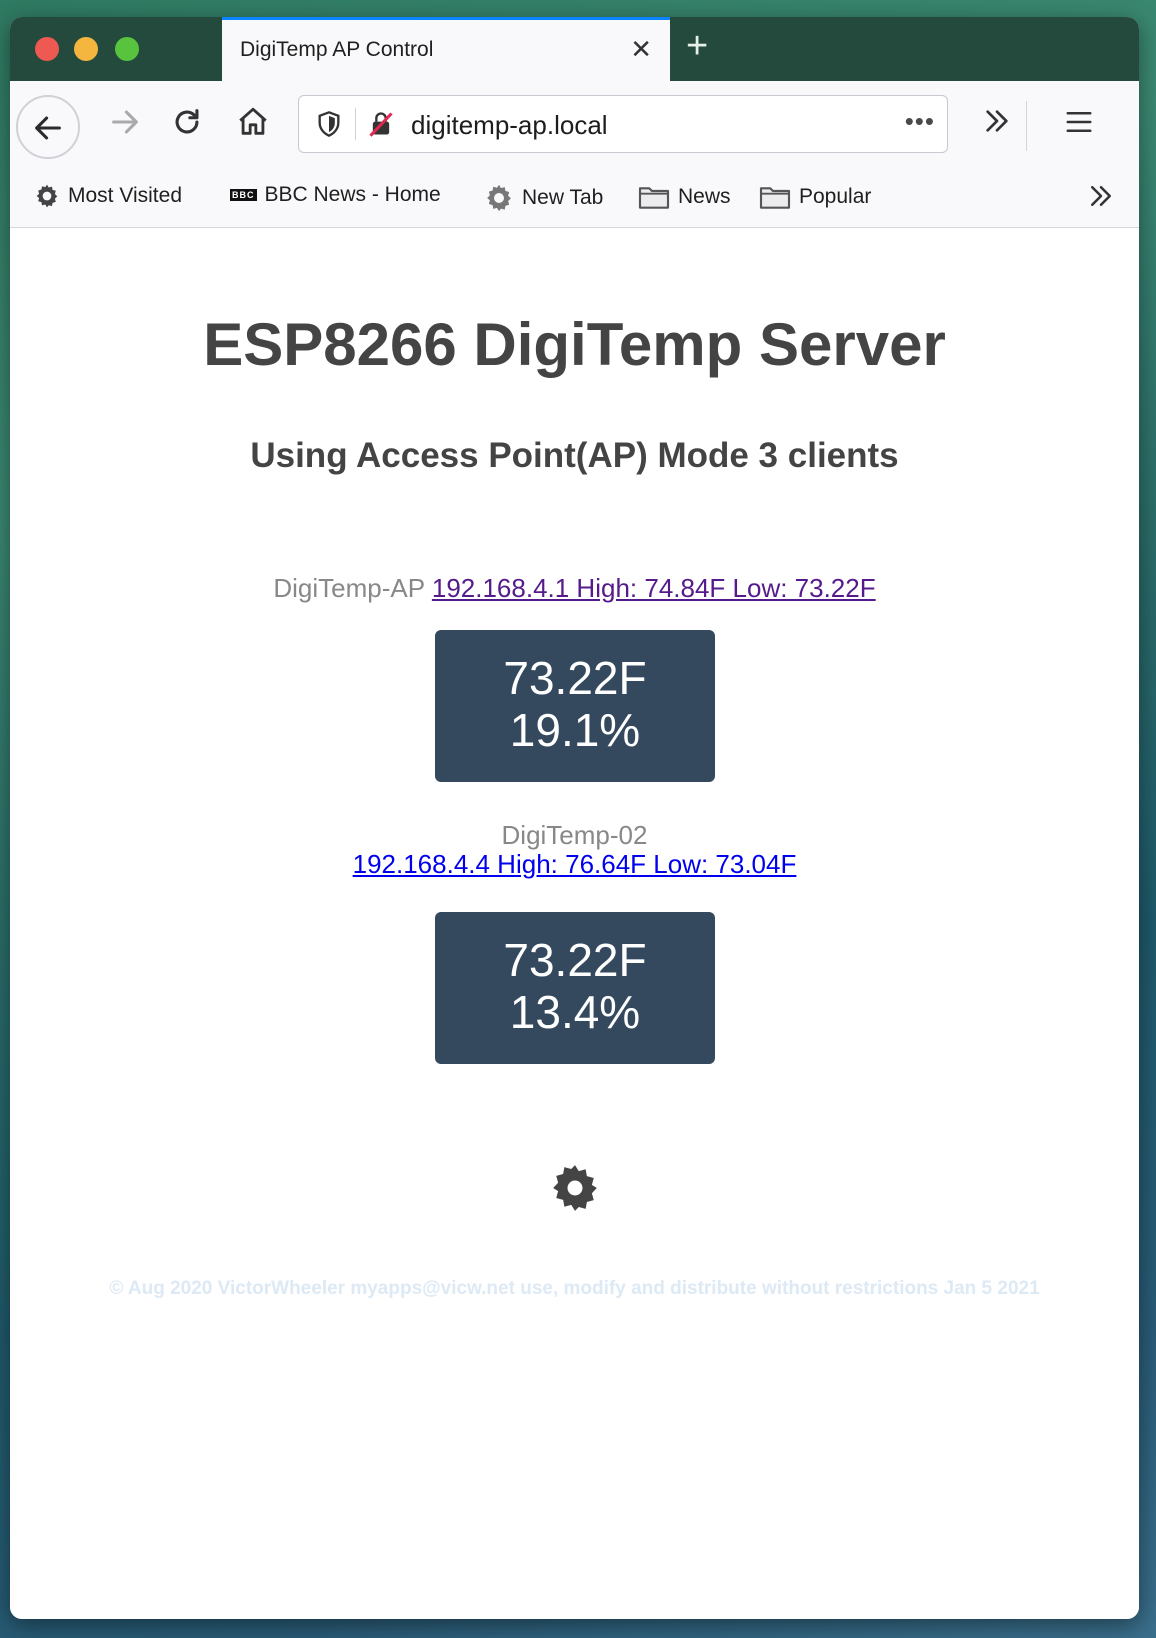 Image resolution: width=1156 pixels, height=1638 pixels. Describe the element at coordinates (574, 455) in the screenshot. I see `page-subtitle: Using Access Point(AP) Mode 3 clients` at that location.